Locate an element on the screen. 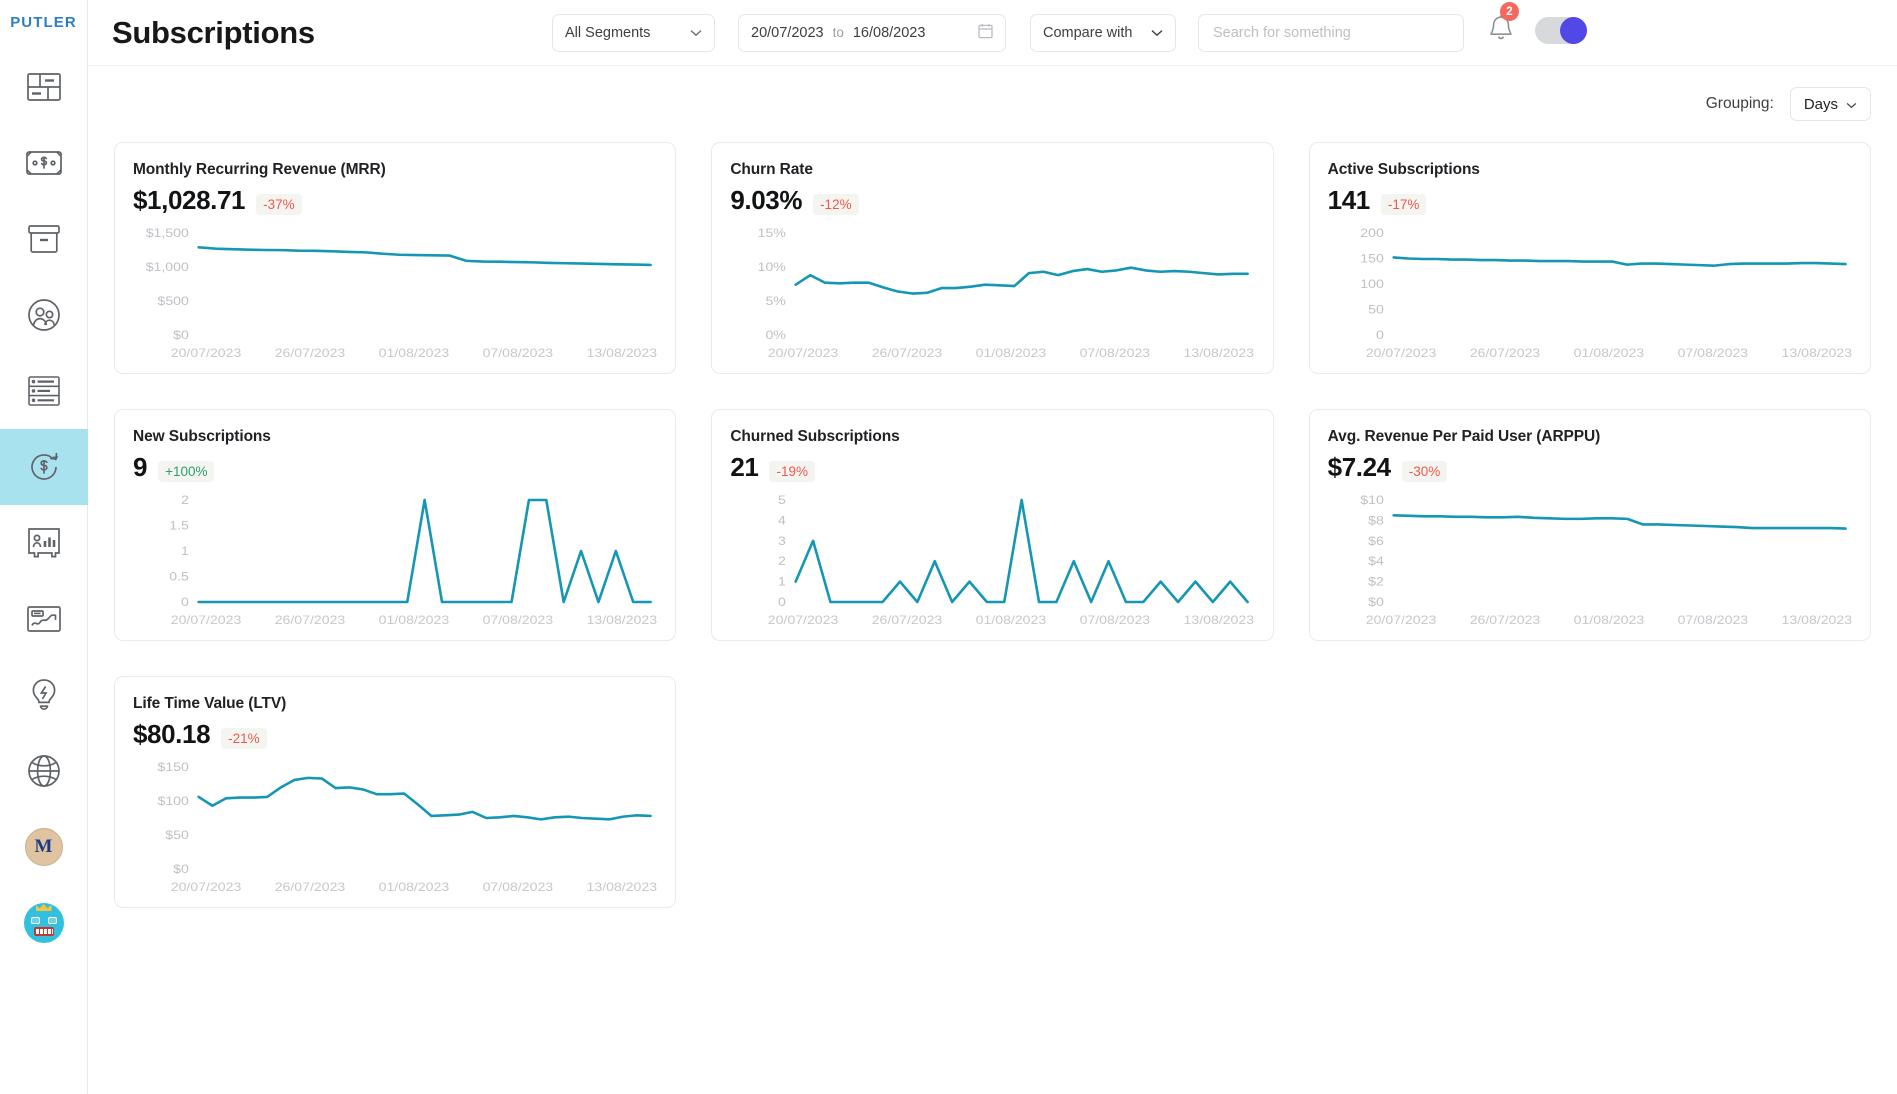  grouping-select: Days is located at coordinates (1830, 104).